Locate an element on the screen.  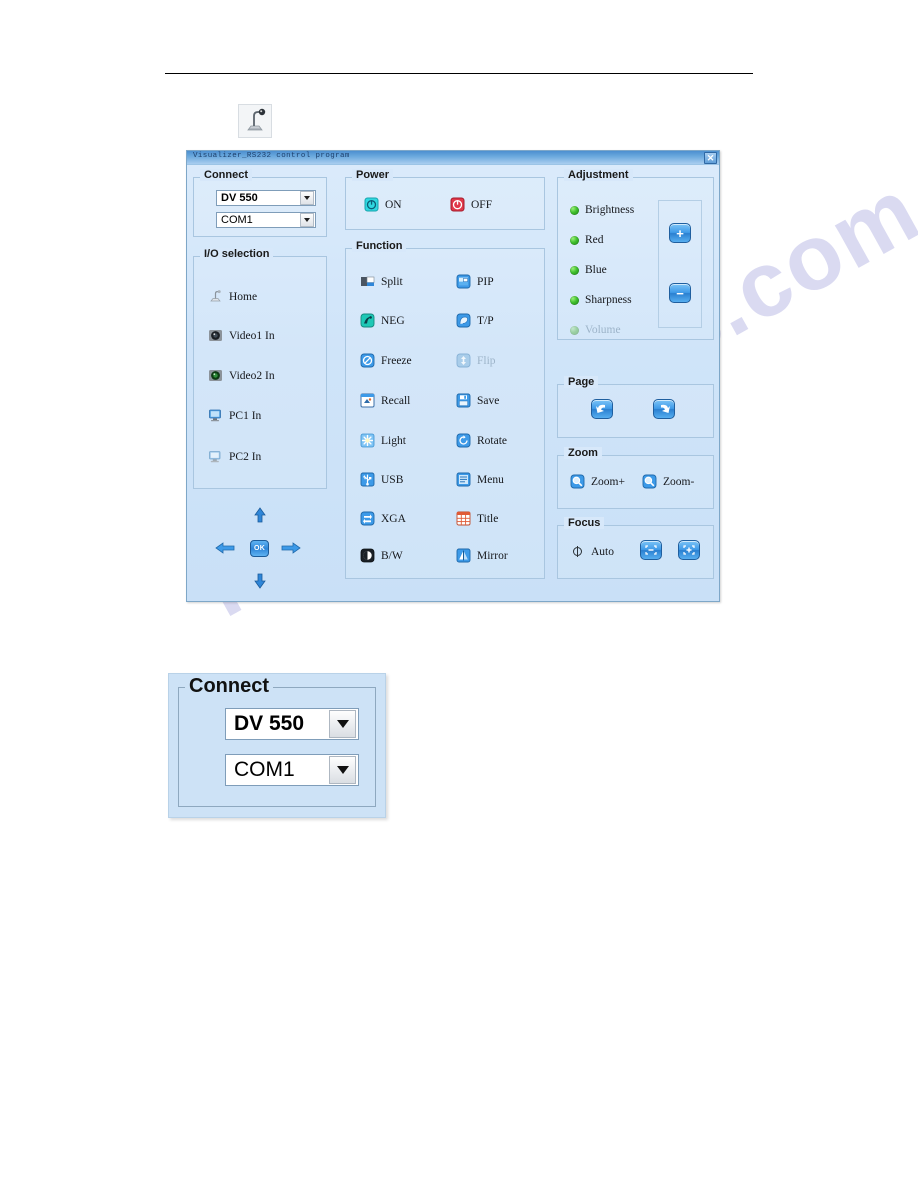
adjustment-item-red: Red is located at coordinates (587, 240).